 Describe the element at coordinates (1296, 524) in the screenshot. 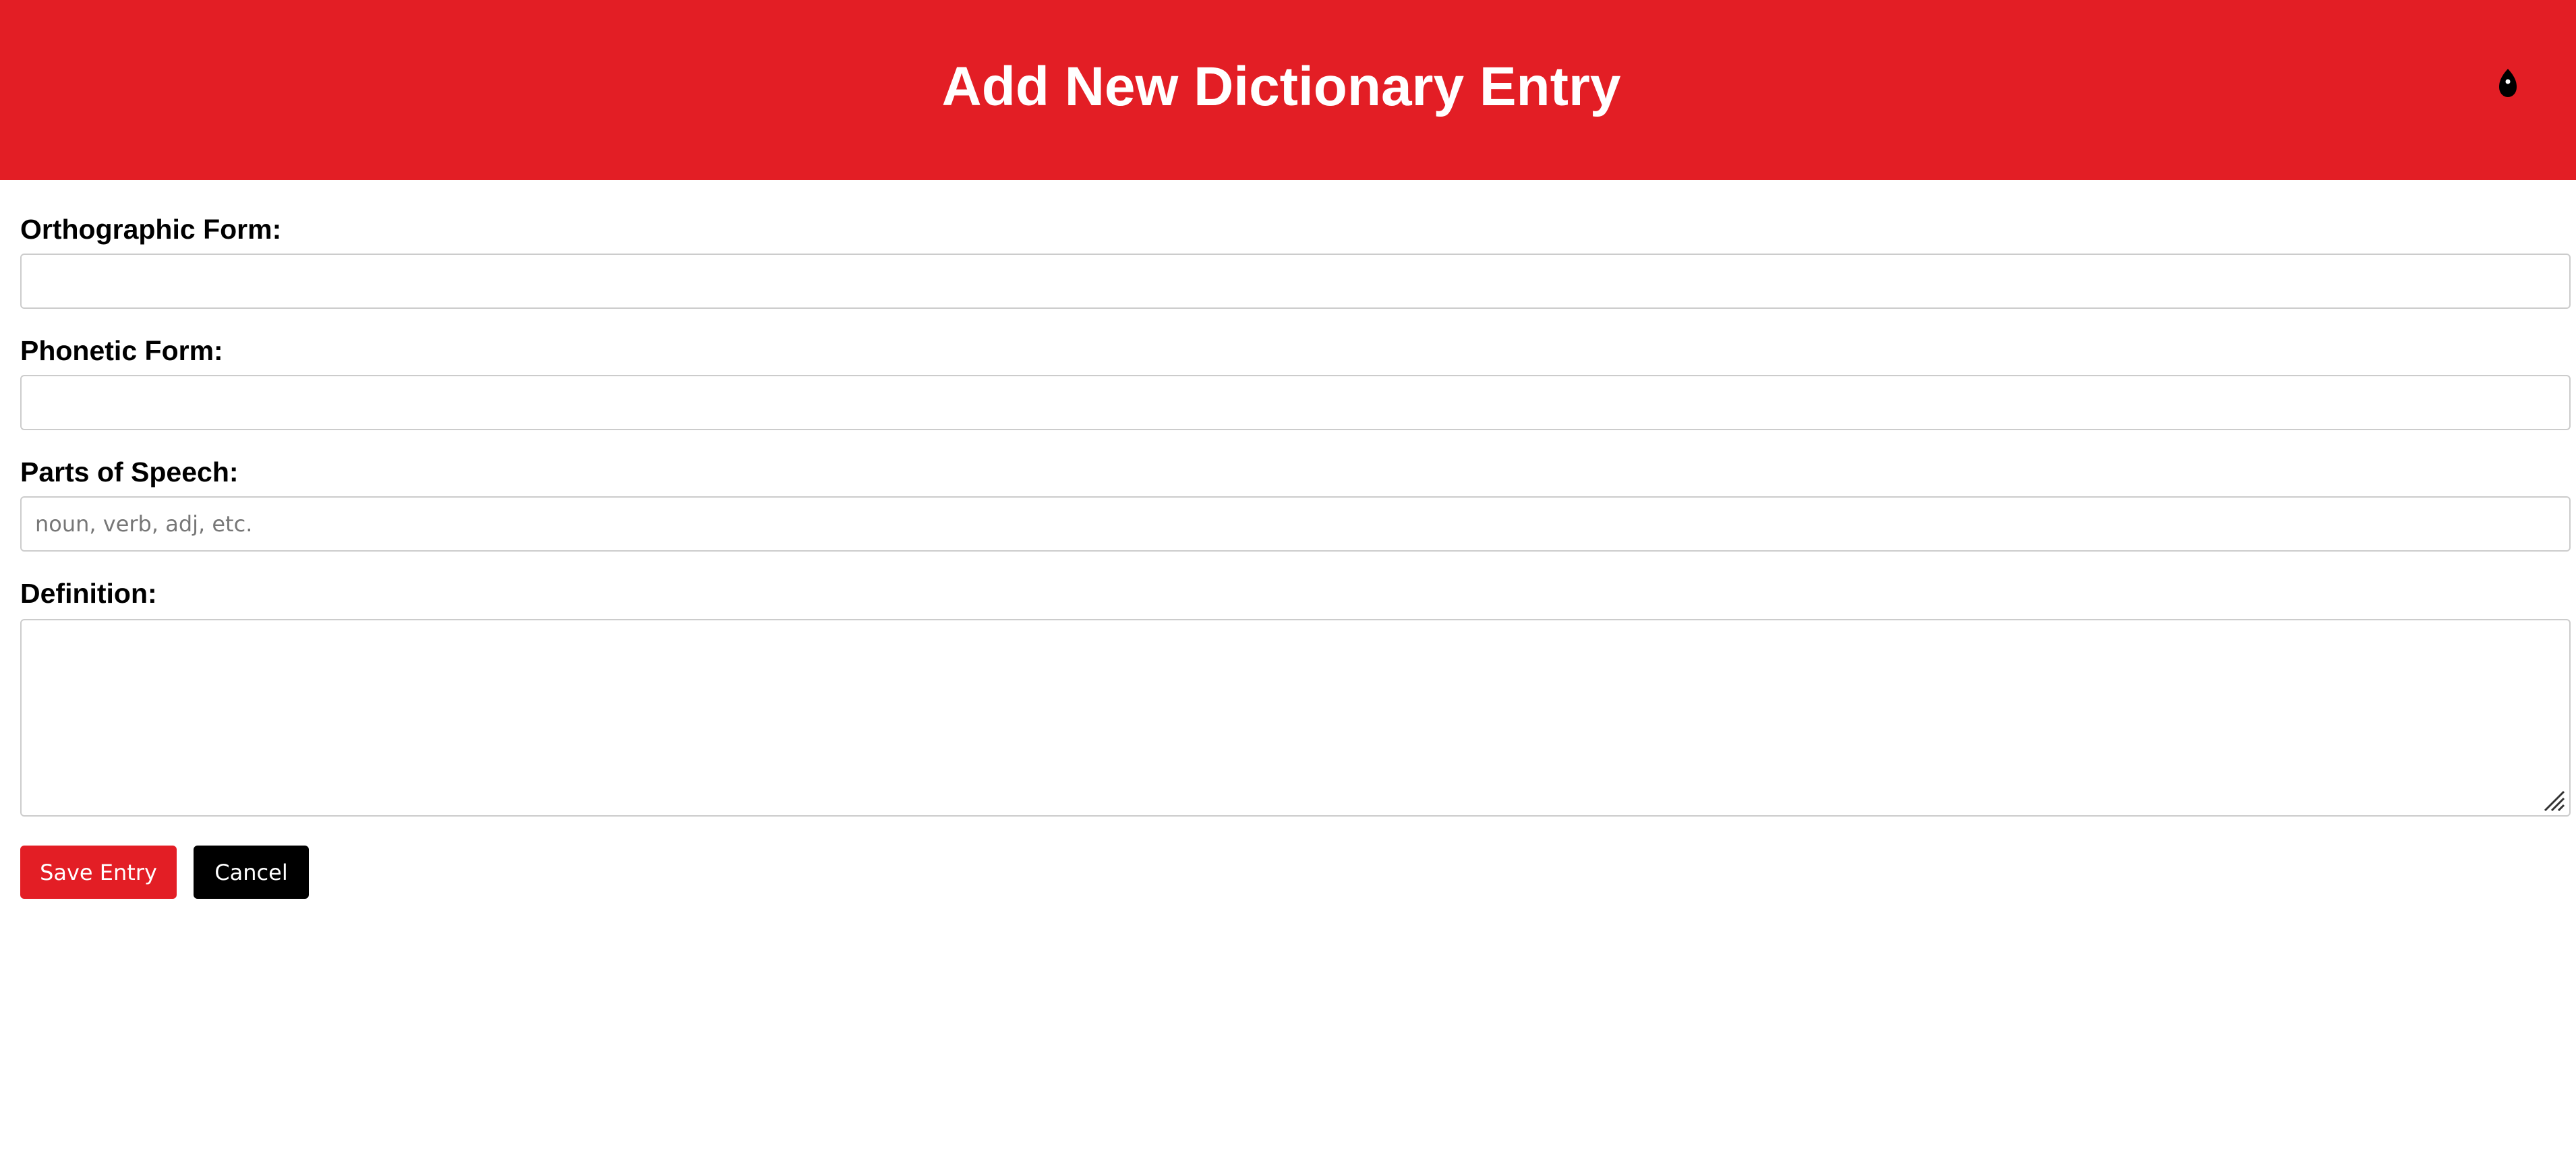

I see `parts-of-speech-input` at that location.